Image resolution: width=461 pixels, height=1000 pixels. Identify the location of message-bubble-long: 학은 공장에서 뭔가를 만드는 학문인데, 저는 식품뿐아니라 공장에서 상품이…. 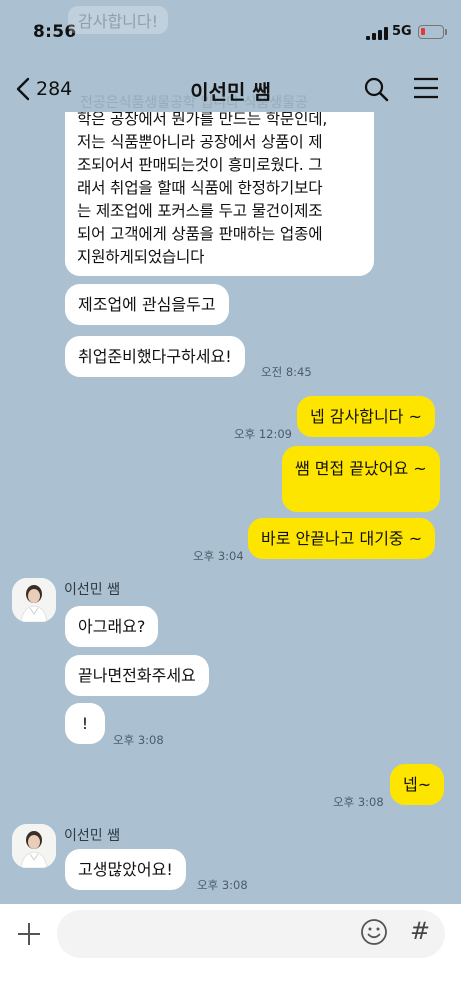
(219, 194).